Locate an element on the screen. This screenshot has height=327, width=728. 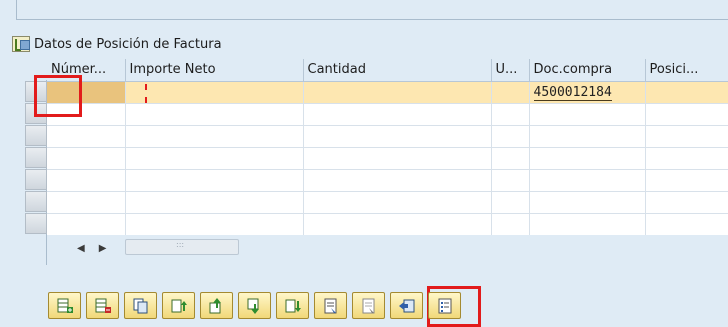
tree-structure-icon is located at coordinates (21, 44).